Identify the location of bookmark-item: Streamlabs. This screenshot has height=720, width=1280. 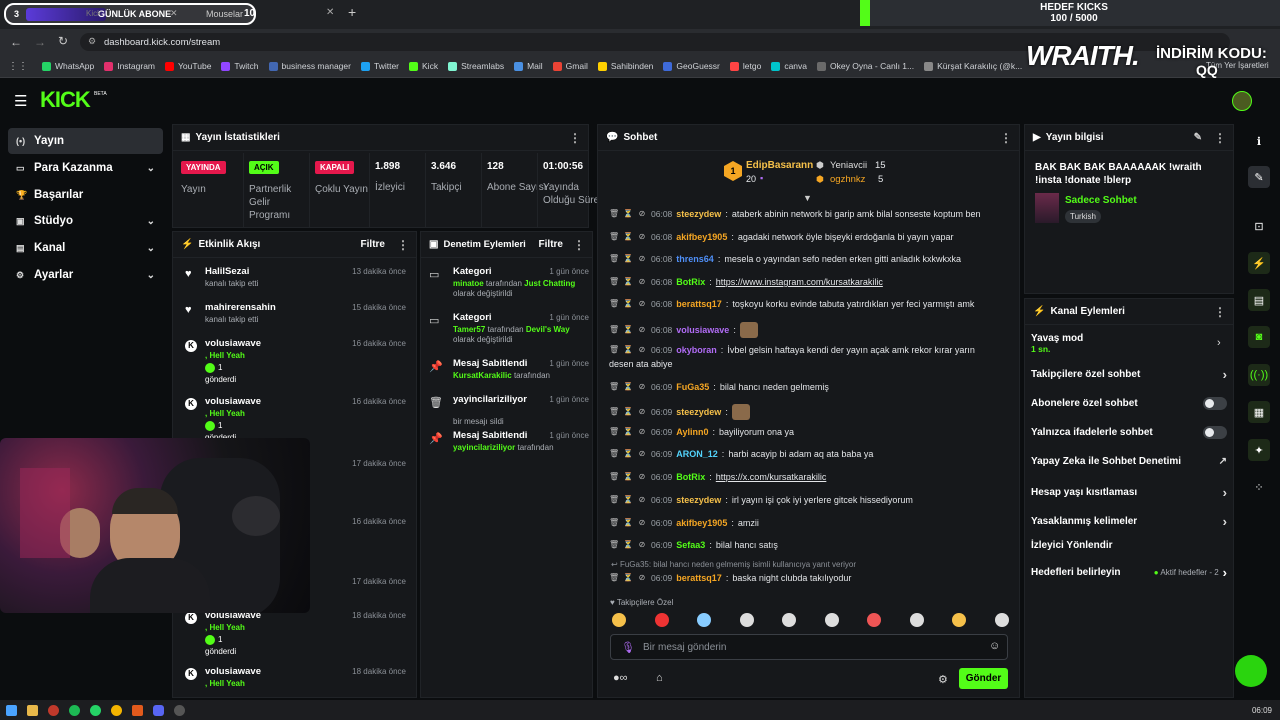
(476, 66).